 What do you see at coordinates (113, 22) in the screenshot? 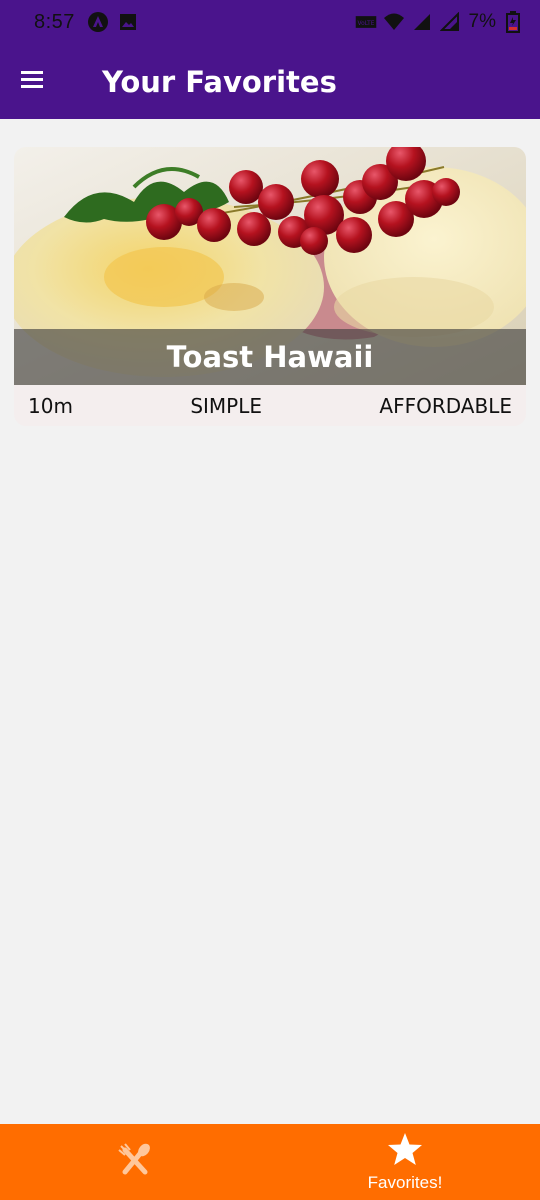
I see `status-icons-left` at bounding box center [113, 22].